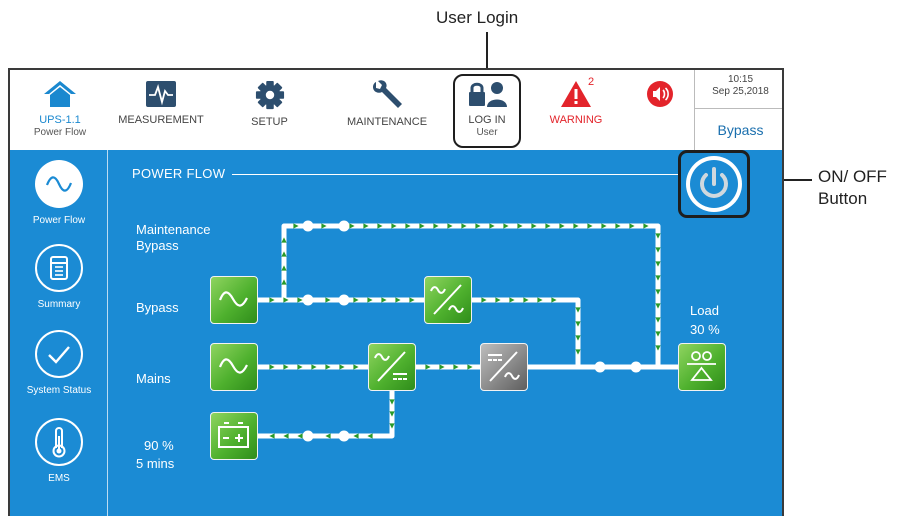  Describe the element at coordinates (269, 95) in the screenshot. I see `gear-icon` at that location.